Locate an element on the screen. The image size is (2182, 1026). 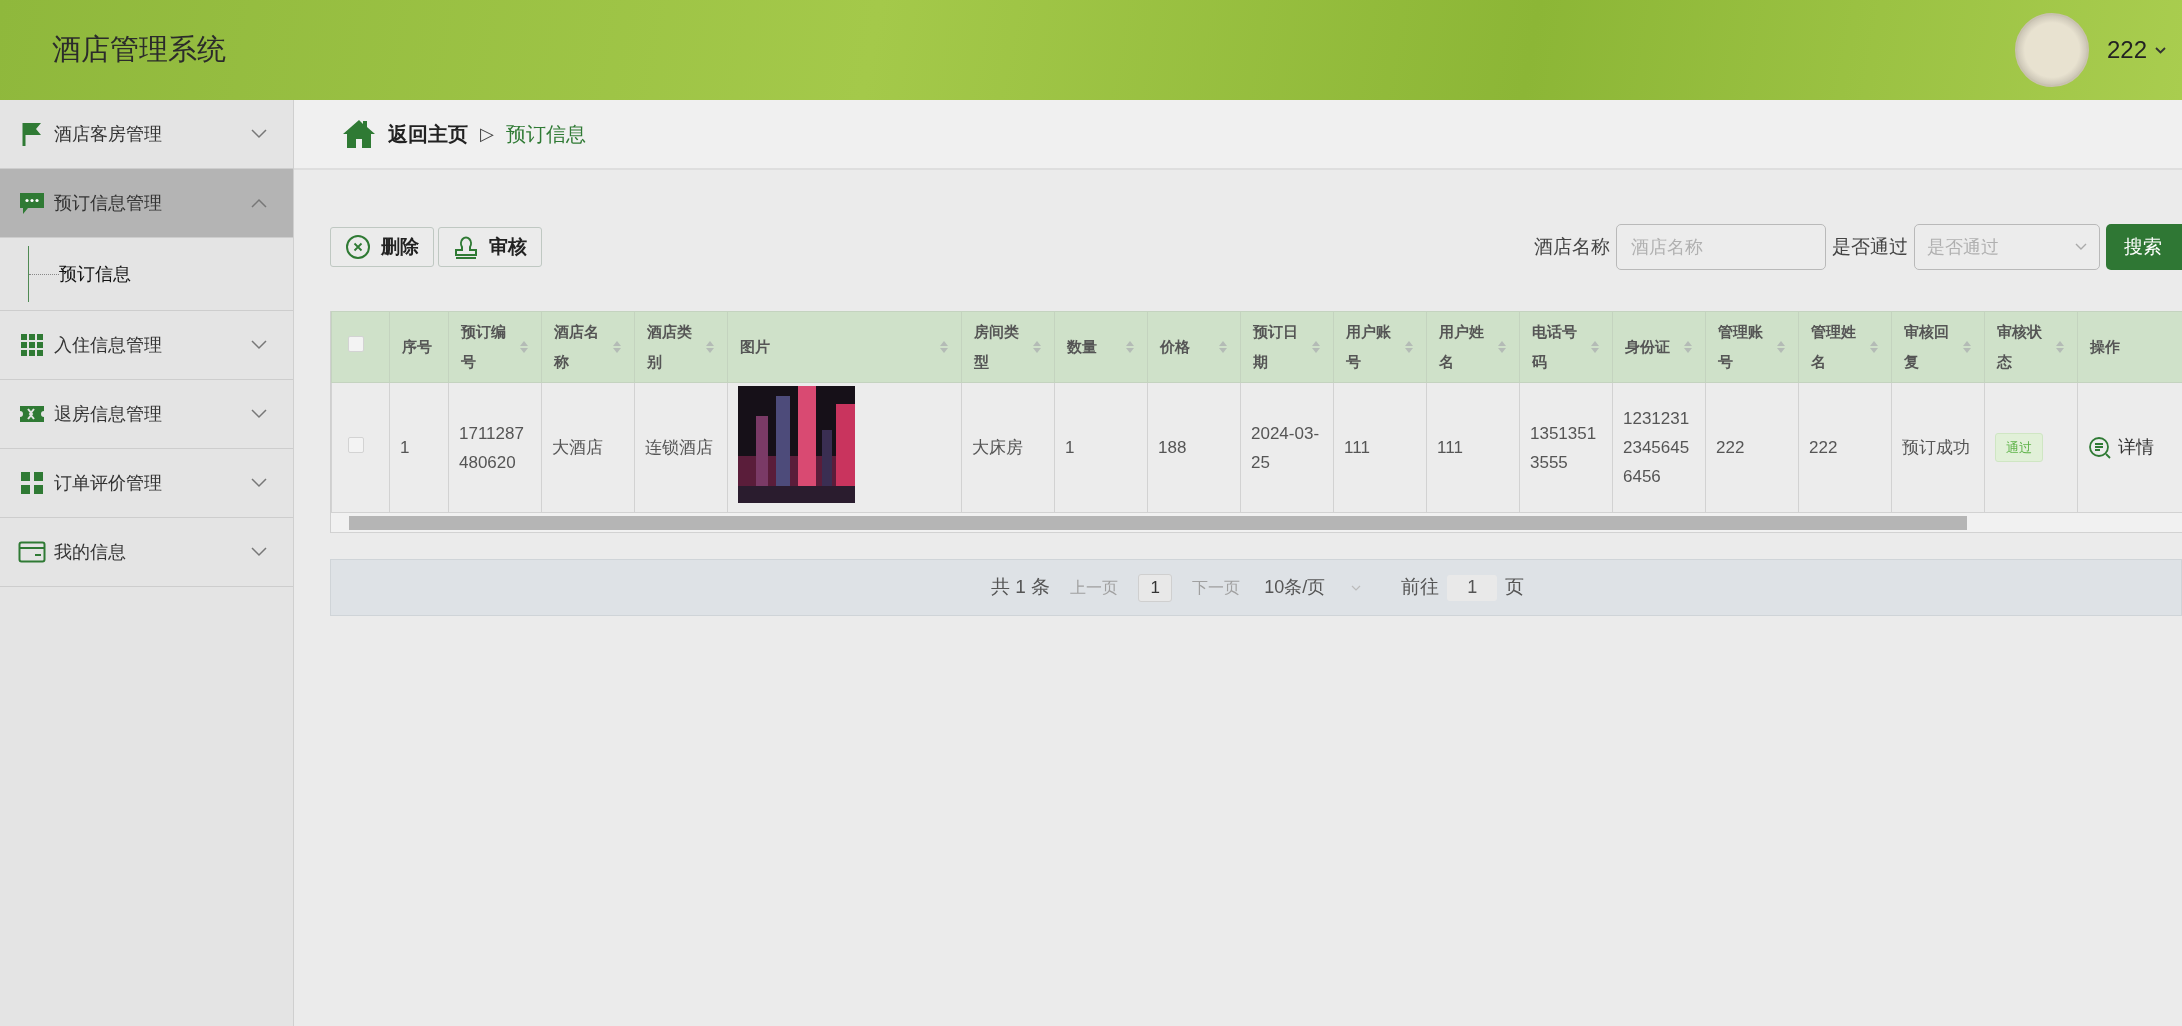
home-link: 返回主页 is located at coordinates (405, 134).